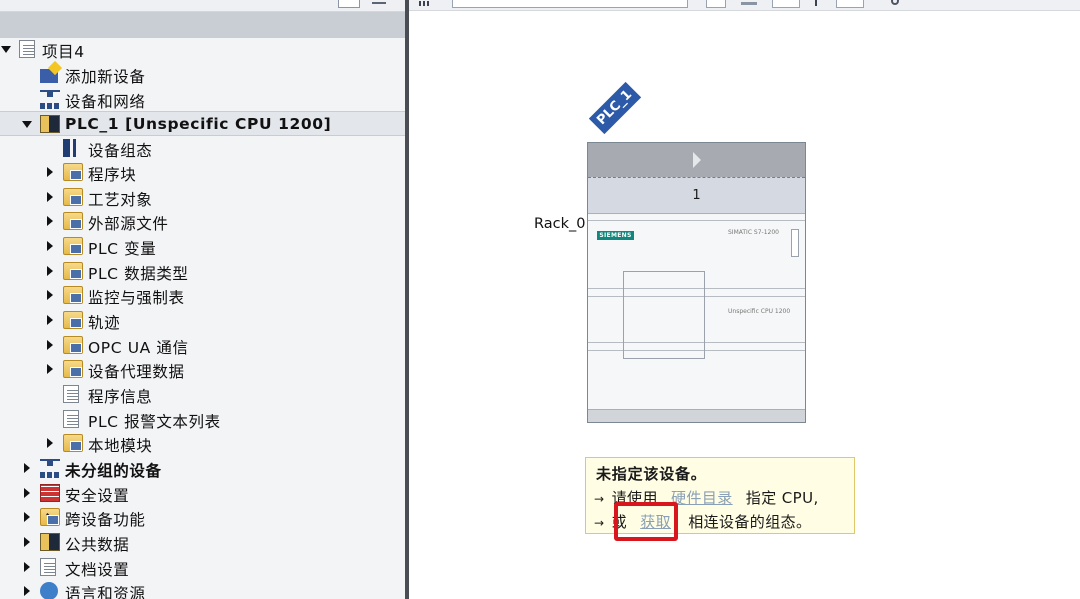  Describe the element at coordinates (202, 25) in the screenshot. I see `project-tree-header` at that location.